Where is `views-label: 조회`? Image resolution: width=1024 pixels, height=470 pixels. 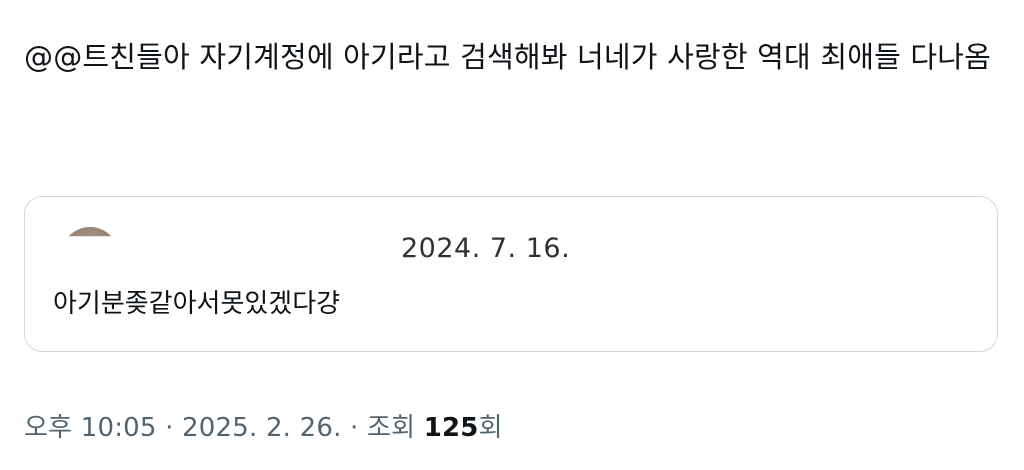
views-label: 조회 is located at coordinates (391, 428).